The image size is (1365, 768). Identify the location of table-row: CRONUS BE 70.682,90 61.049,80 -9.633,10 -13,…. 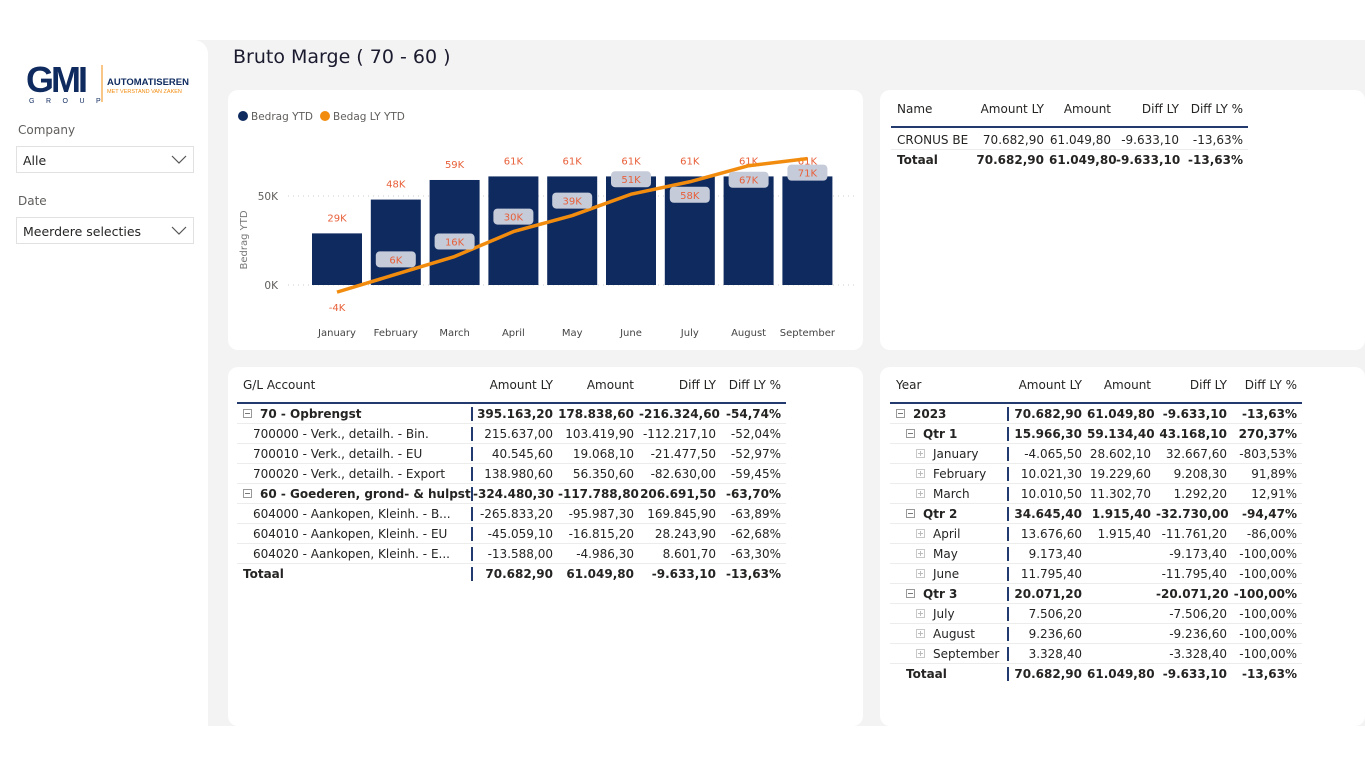
(1069, 140).